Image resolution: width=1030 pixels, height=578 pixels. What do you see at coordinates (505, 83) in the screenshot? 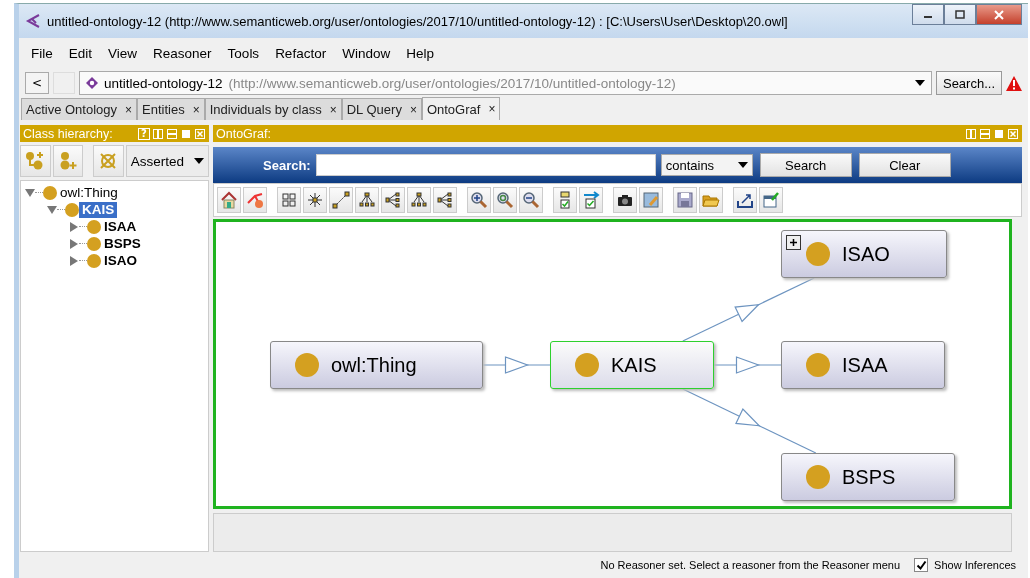
I see `ontology-selector: untitled-ontology-12 (http://www.semanticweb.org/user/ontologies/2017/10/untitled-ontology-12)` at bounding box center [505, 83].